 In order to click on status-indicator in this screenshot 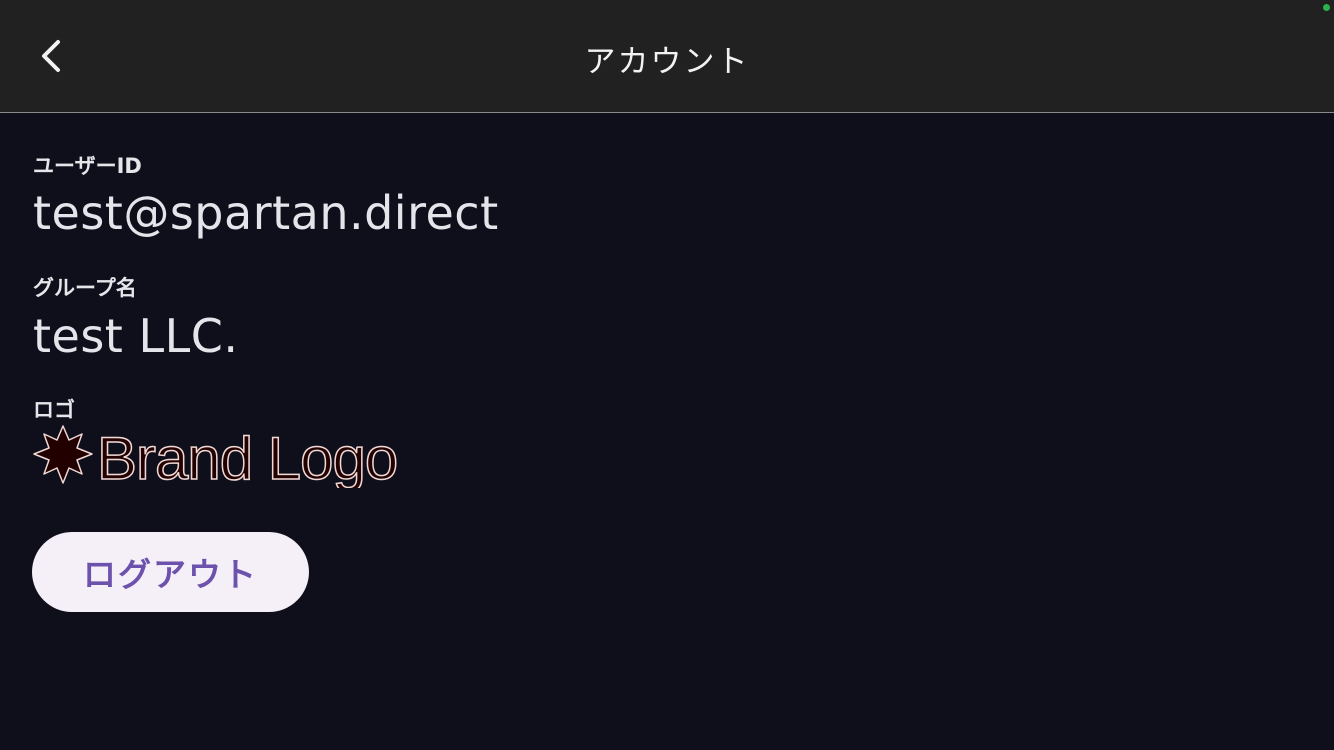, I will do `click(1326, 7)`.